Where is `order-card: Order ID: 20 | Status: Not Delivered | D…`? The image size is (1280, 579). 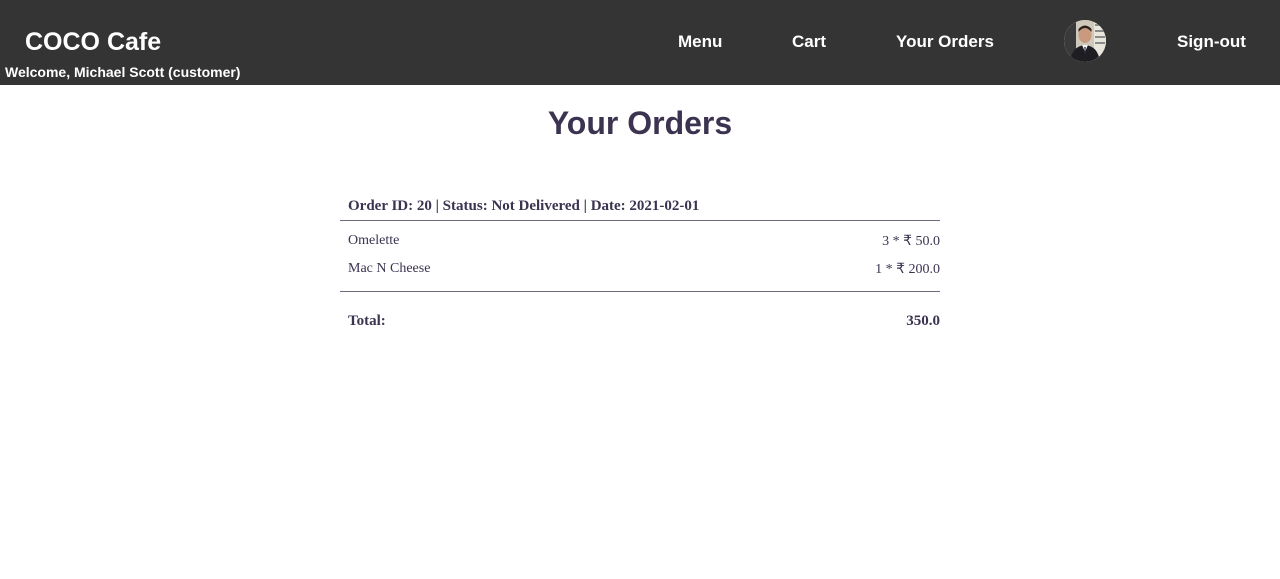 order-card: Order ID: 20 | Status: Not Delivered | D… is located at coordinates (640, 264).